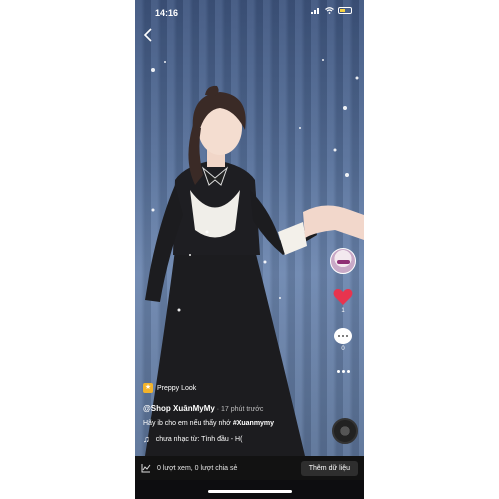  I want to click on like-count: 1, so click(343, 311).